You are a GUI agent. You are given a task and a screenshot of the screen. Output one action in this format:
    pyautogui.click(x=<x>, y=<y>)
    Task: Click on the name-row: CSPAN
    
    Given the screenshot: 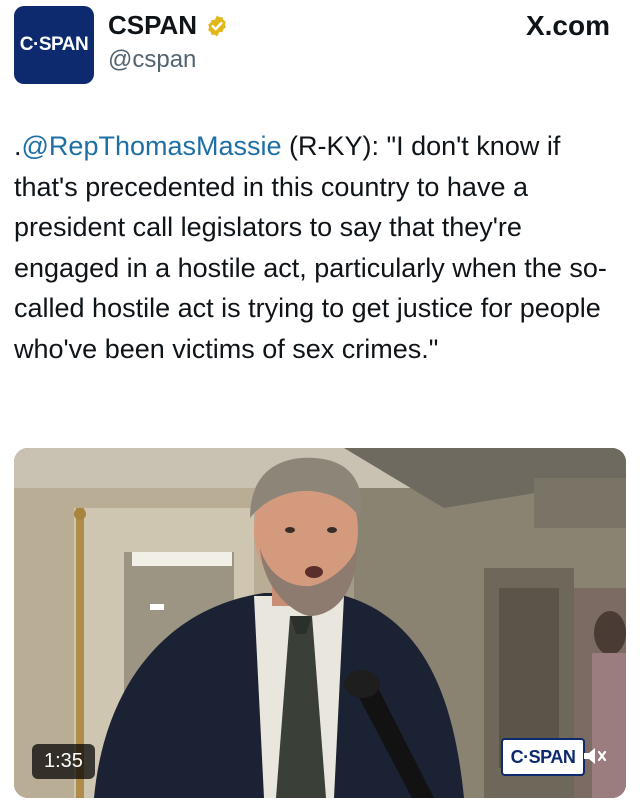 What is the action you would take?
    pyautogui.click(x=168, y=25)
    